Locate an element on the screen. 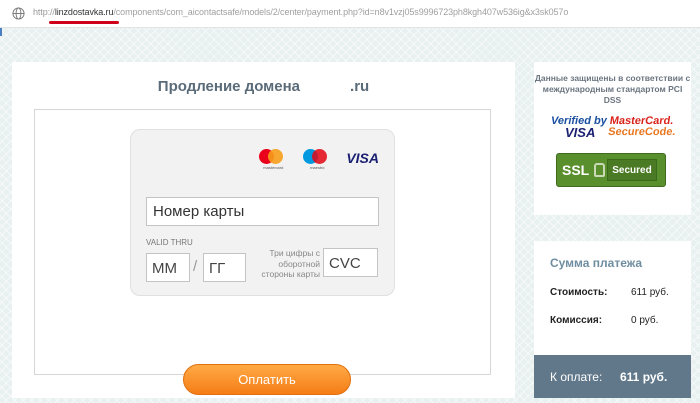 Image resolution: width=700 pixels, height=403 pixels. total-label: К оплате: is located at coordinates (576, 377).